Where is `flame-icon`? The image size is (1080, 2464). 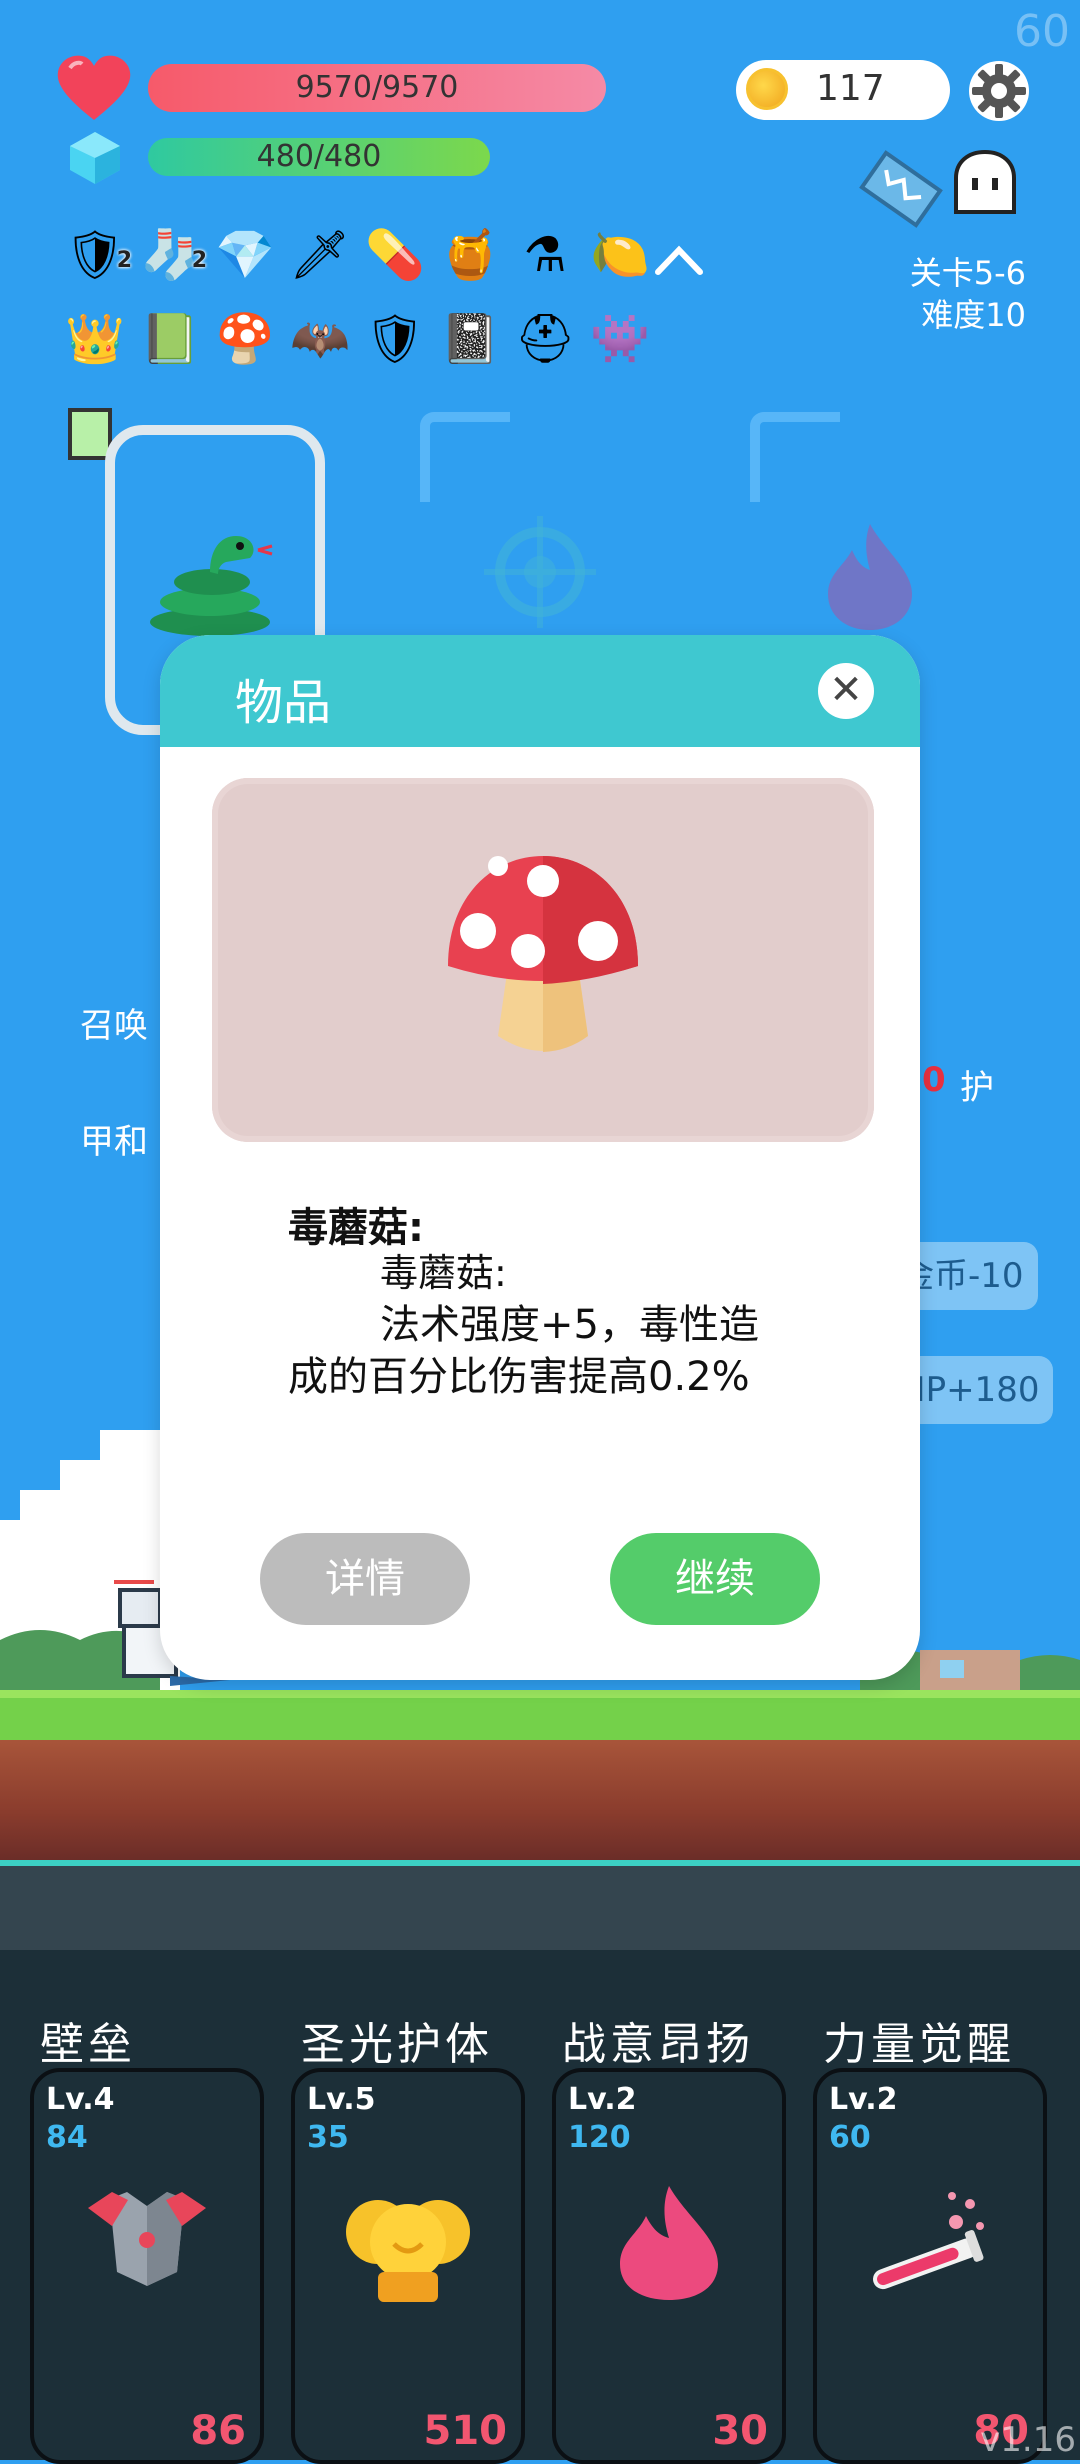
flame-icon is located at coordinates (669, 2244).